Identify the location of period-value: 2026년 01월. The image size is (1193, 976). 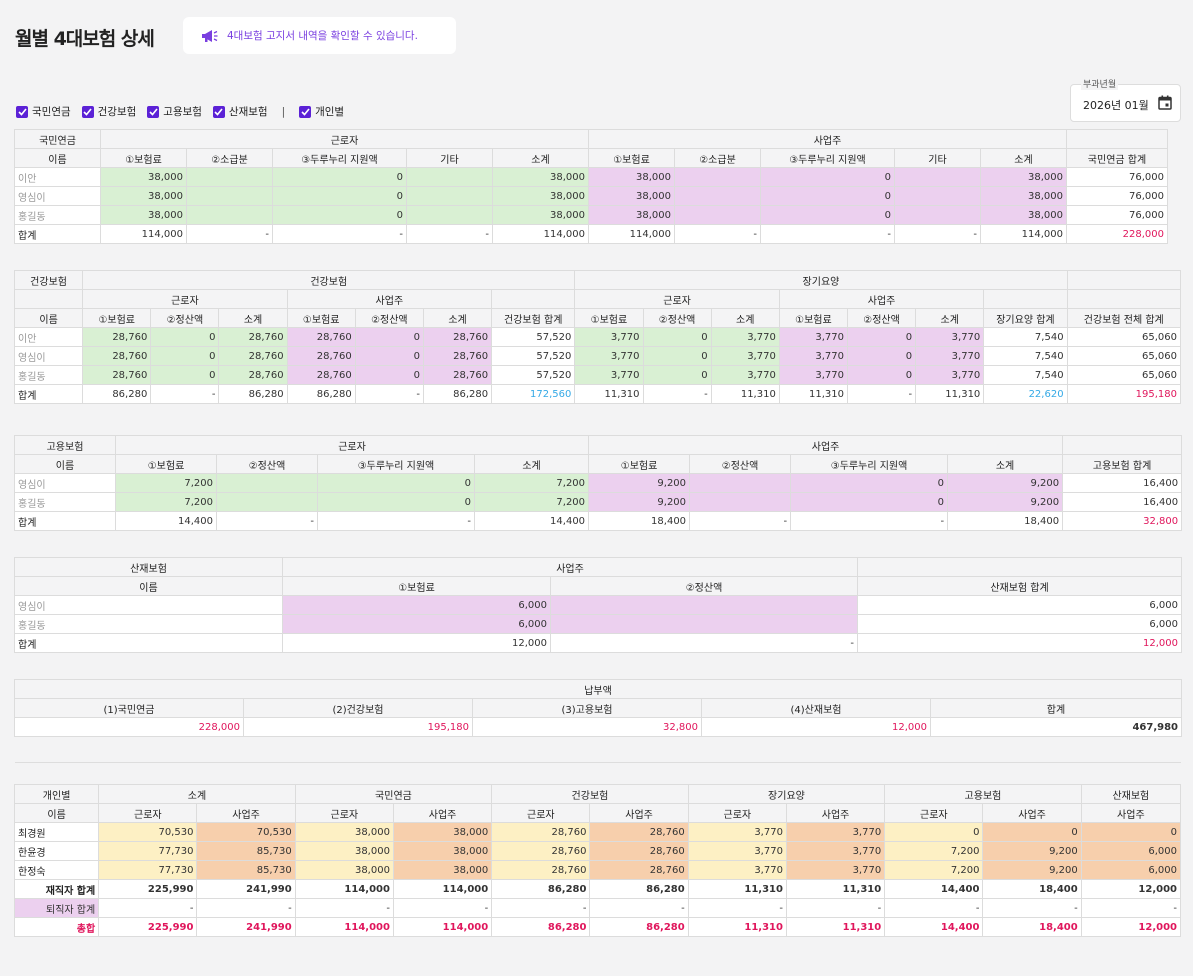
(1116, 105).